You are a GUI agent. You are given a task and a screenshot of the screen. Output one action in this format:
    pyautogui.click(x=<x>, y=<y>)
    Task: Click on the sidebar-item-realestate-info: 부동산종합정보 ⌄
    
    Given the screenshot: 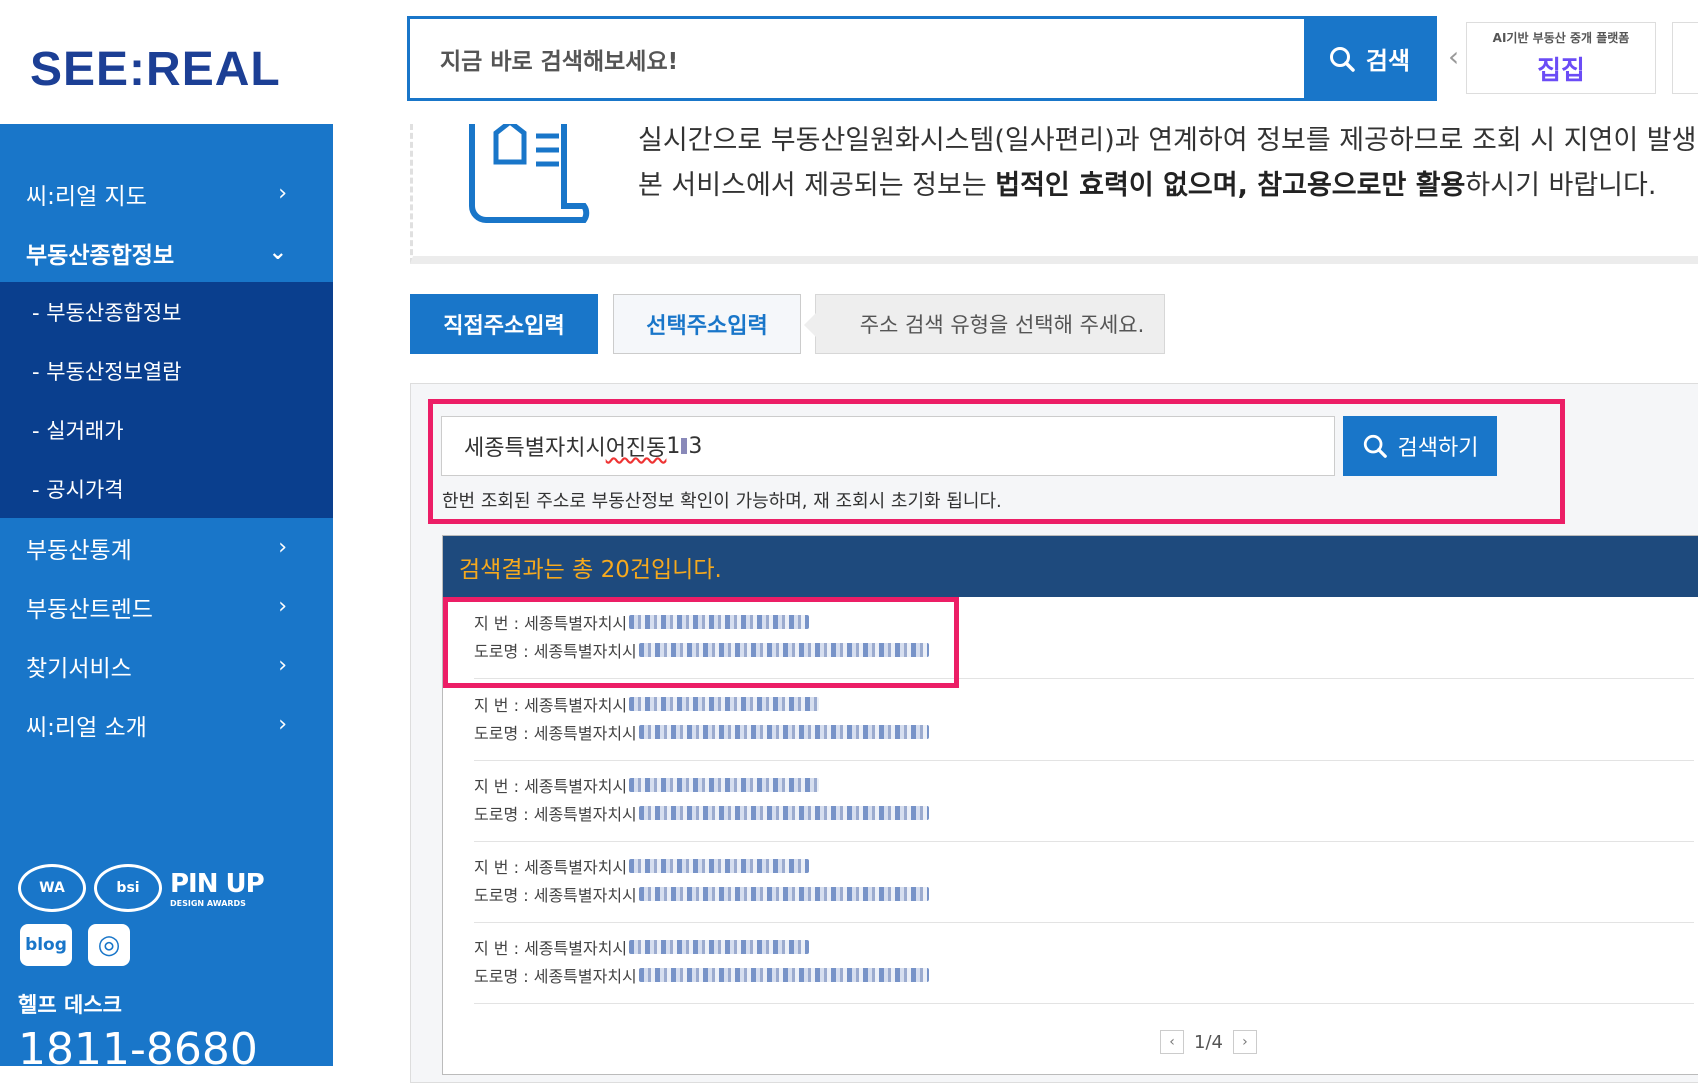 What is the action you would take?
    pyautogui.click(x=166, y=252)
    